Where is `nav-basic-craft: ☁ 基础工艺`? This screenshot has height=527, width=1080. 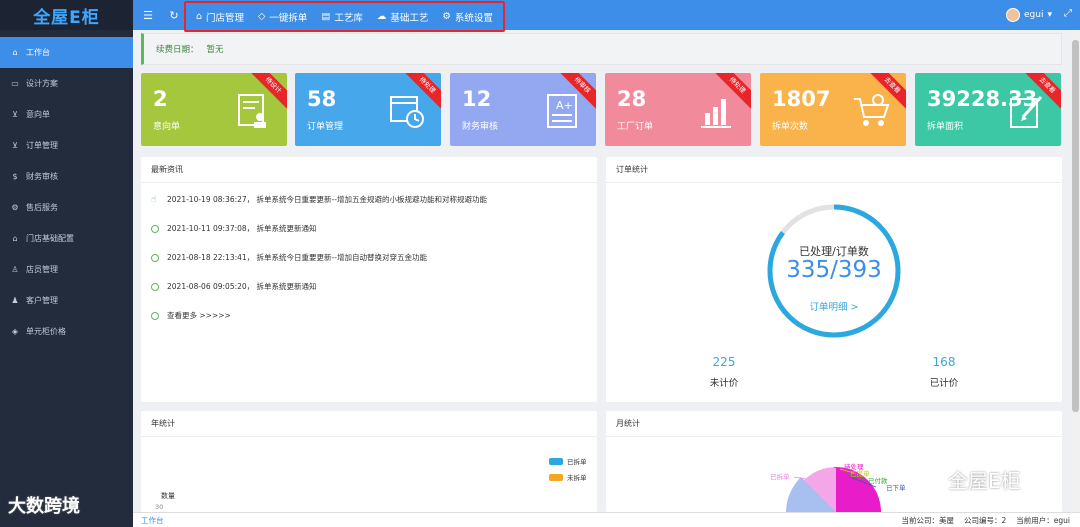 nav-basic-craft: ☁ 基础工艺 is located at coordinates (403, 17).